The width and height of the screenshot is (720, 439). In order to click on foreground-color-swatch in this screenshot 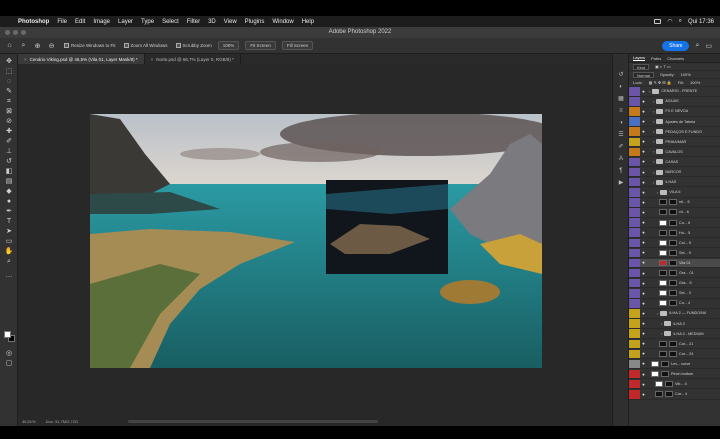, I will do `click(7, 334)`.